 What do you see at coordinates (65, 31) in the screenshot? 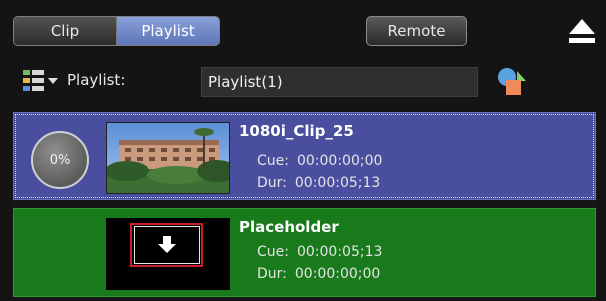
I see `tab-clip: Clip` at bounding box center [65, 31].